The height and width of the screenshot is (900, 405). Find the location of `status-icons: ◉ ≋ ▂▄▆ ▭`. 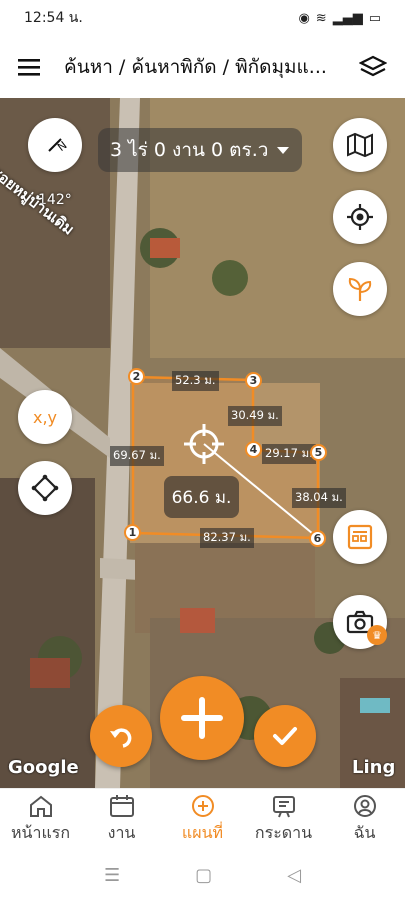

status-icons: ◉ ≋ ▂▄▆ ▭ is located at coordinates (339, 18).